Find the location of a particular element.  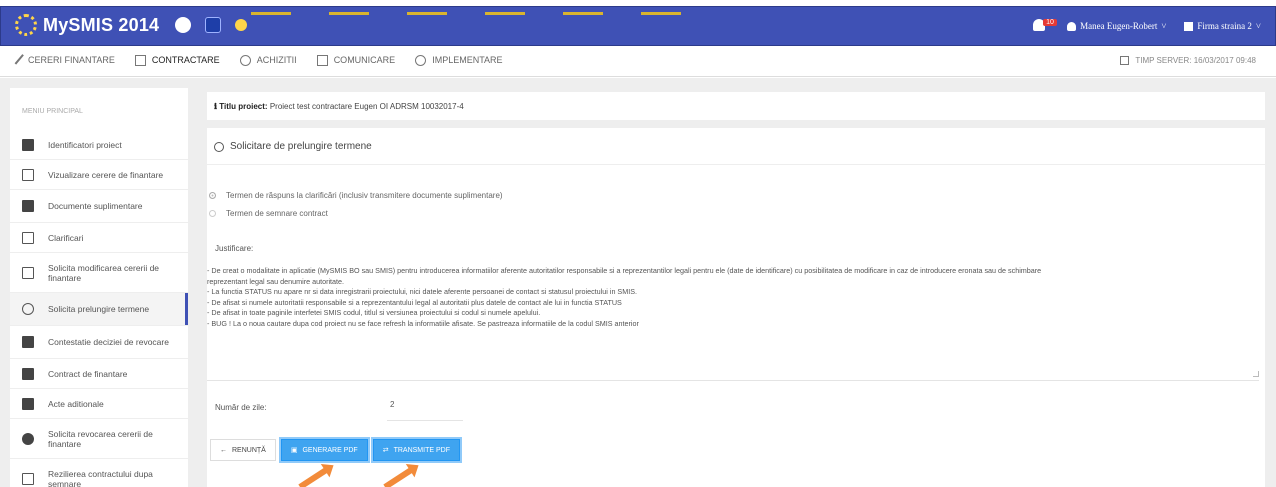

transmit-pdf-button: ⇄ TRANSMITE PDF is located at coordinates (416, 450).